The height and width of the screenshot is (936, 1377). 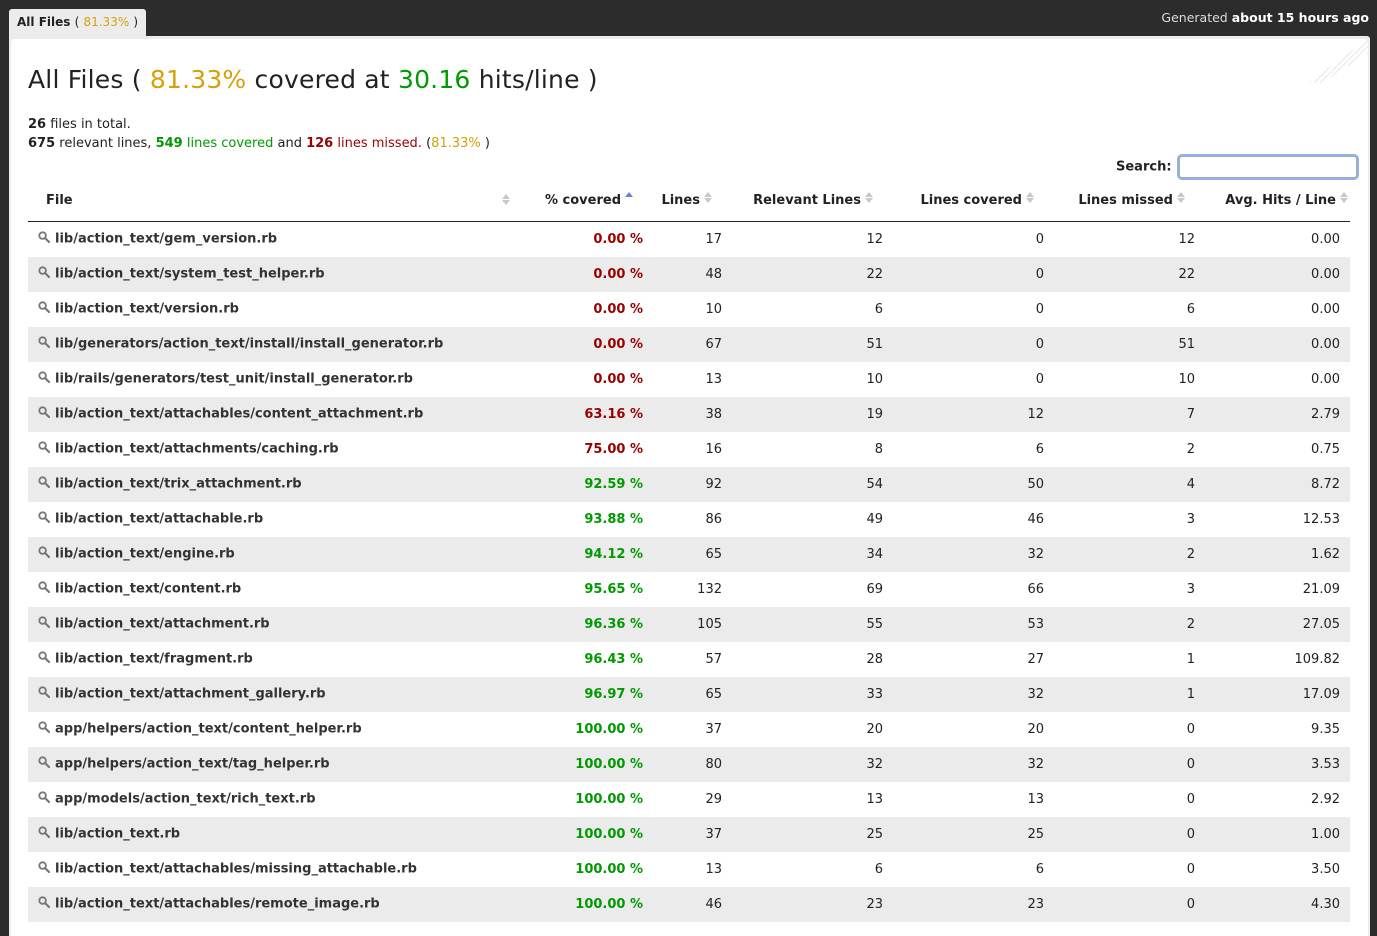 I want to click on file-link: lib/action_text/version.rb, so click(x=147, y=309).